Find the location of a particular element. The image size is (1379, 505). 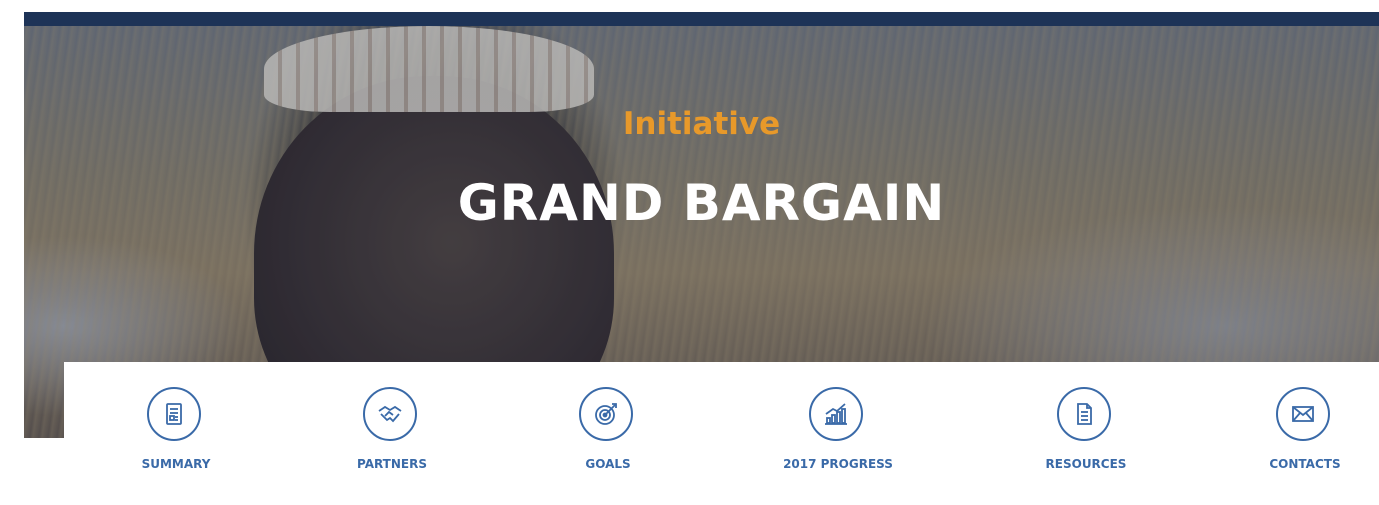

nav-label-summary: SUMMARY is located at coordinates (176, 464).